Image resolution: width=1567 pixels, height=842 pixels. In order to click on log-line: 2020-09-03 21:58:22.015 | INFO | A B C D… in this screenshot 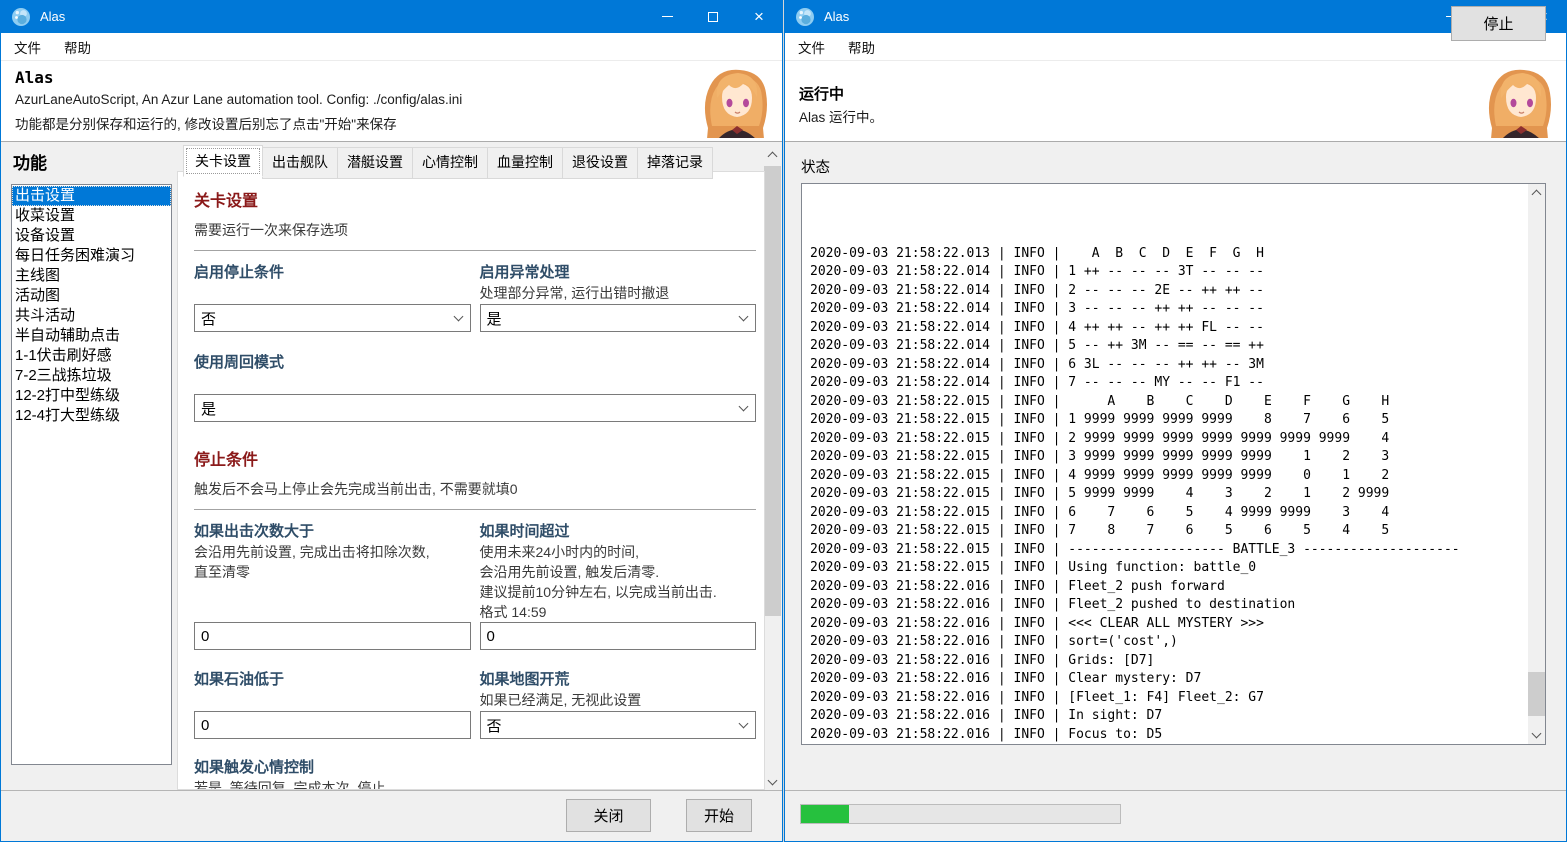, I will do `click(1100, 401)`.